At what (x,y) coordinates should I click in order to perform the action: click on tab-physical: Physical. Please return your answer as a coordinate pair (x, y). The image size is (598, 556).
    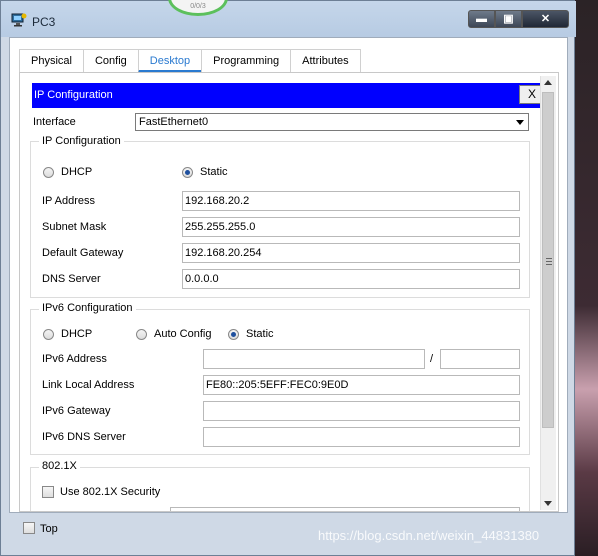
    Looking at the image, I should click on (51, 60).